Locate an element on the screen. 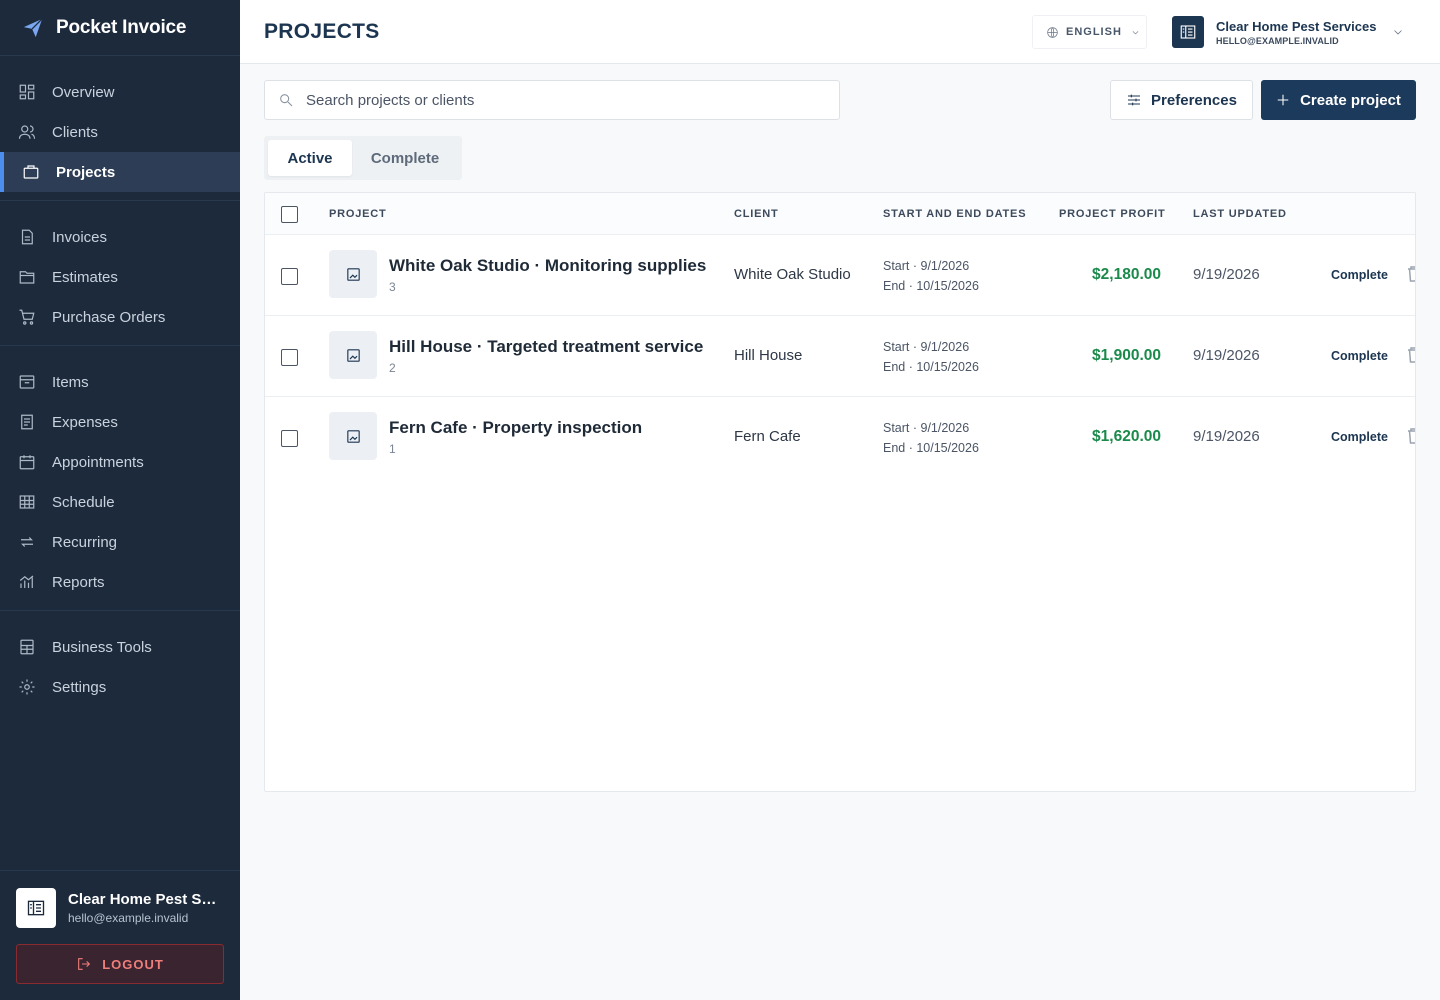  sidebar-item-items: Items is located at coordinates (120, 382).